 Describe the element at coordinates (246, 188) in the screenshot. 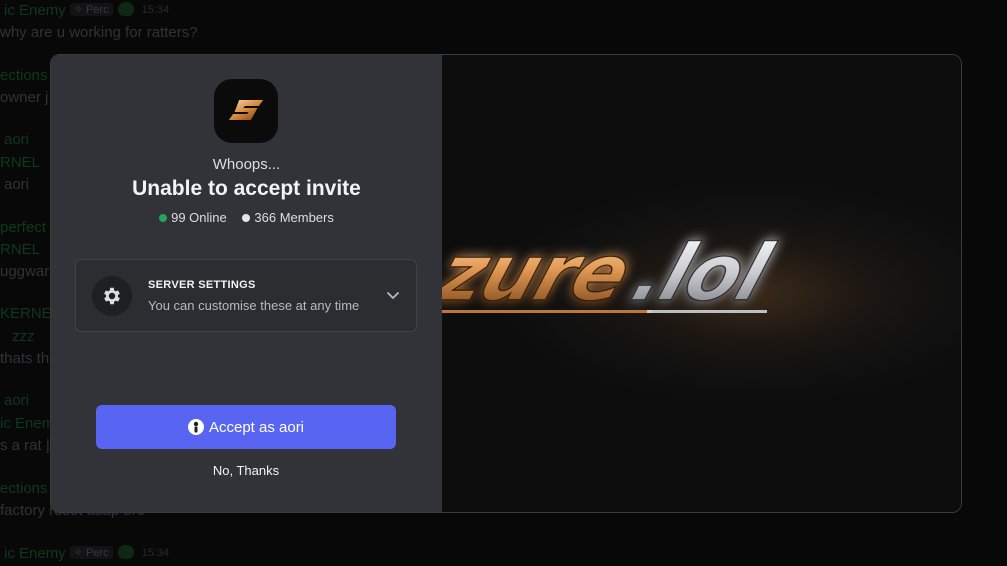

I see `invite-error-title: Unable to accept invite` at that location.